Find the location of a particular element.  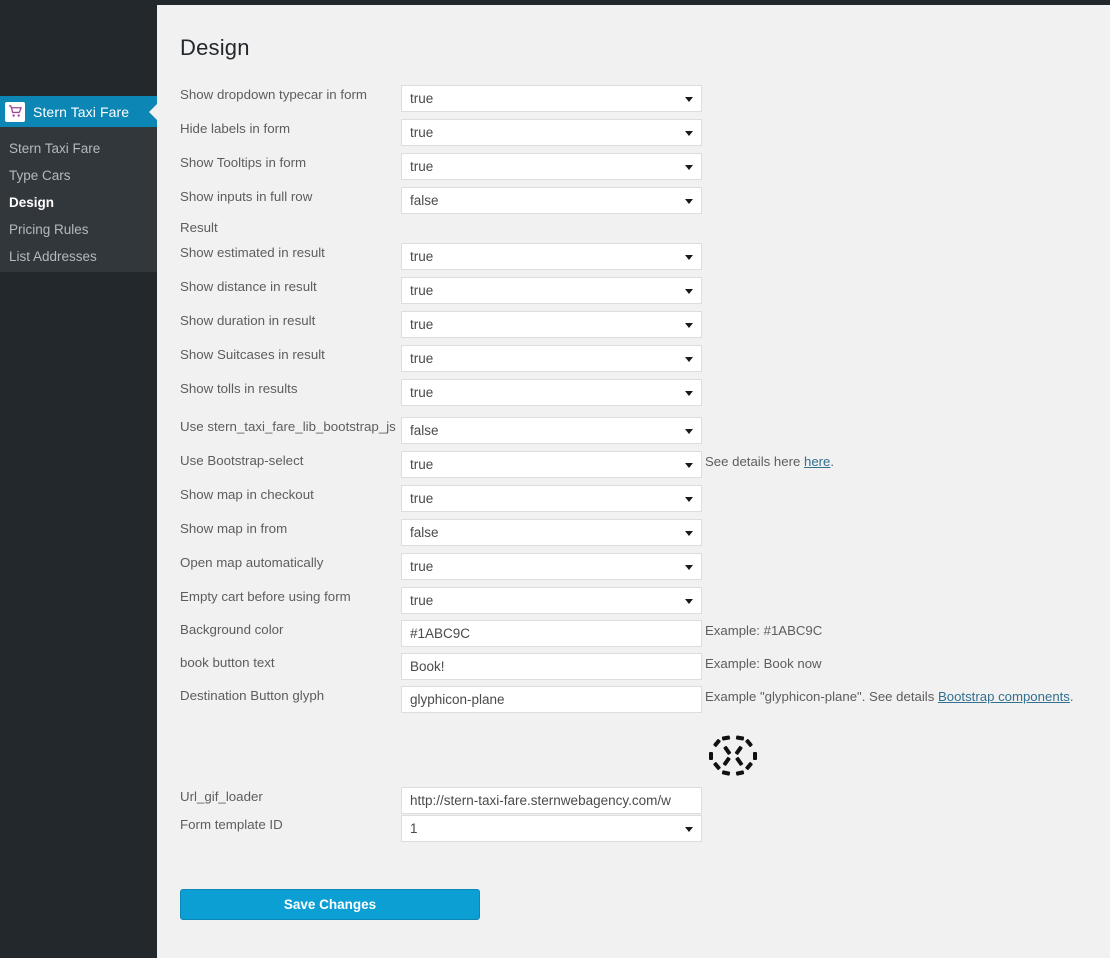

field-hint: Example: #1ABC9C is located at coordinates (763, 630).